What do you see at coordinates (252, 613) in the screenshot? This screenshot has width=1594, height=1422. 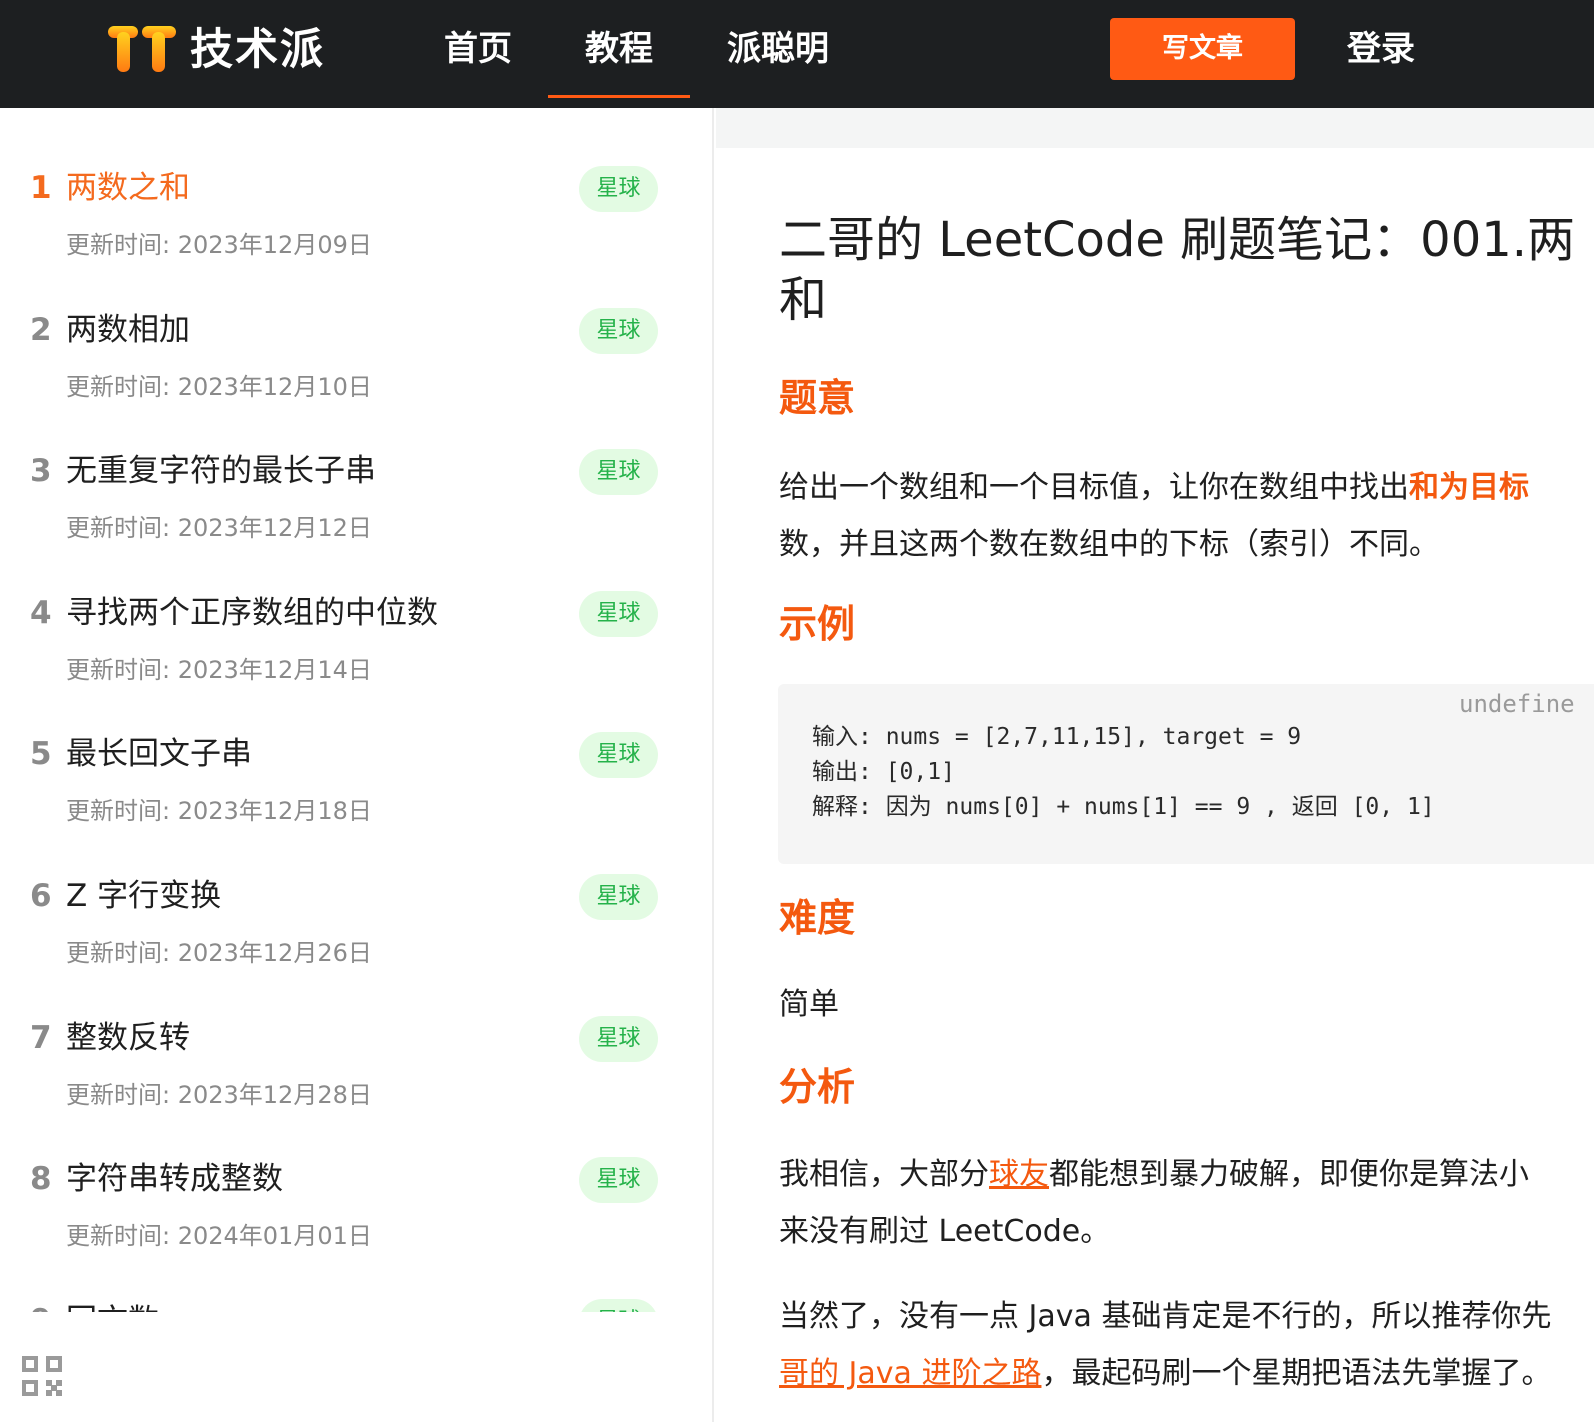 I see `item-title: 寻找两个正序数组的中位数` at bounding box center [252, 613].